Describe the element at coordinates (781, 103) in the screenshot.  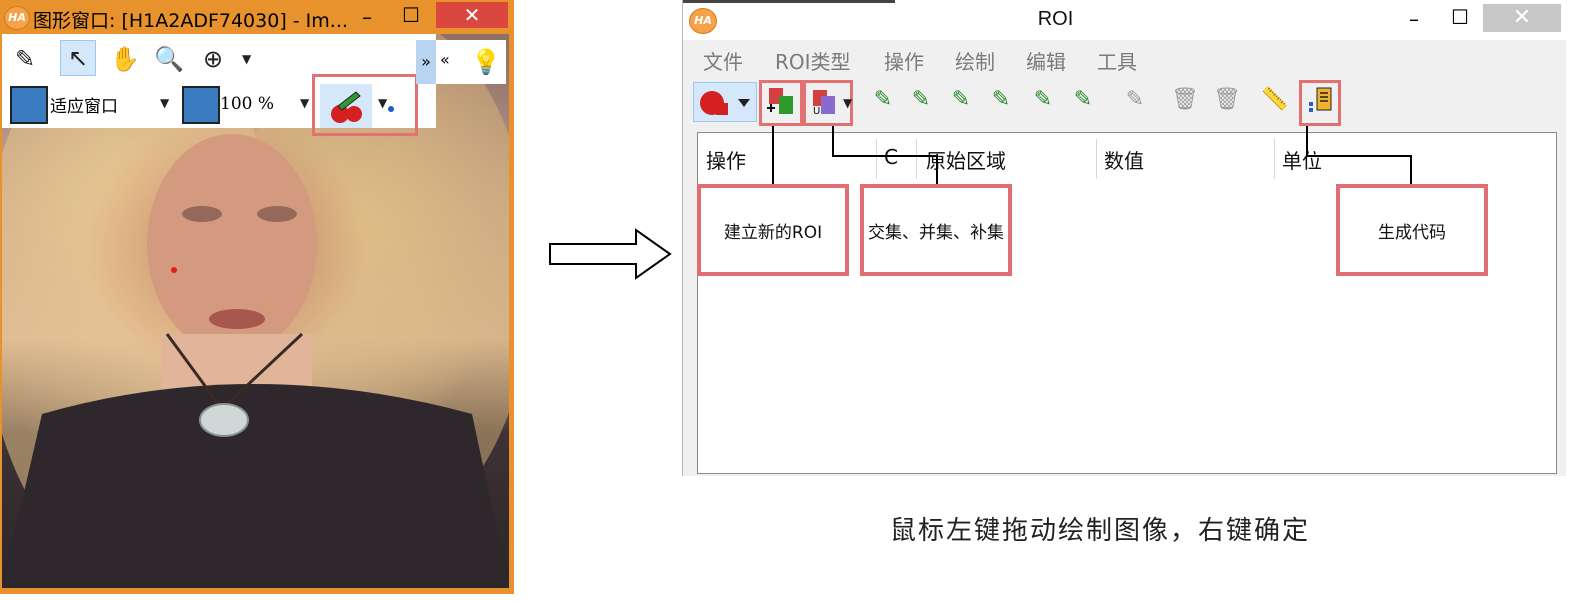
I see `new-roi-highlight` at that location.